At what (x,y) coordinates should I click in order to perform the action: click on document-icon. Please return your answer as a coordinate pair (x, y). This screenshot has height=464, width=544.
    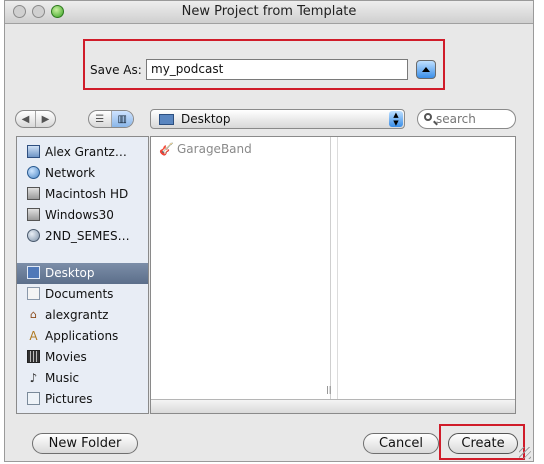
    Looking at the image, I should click on (33, 293).